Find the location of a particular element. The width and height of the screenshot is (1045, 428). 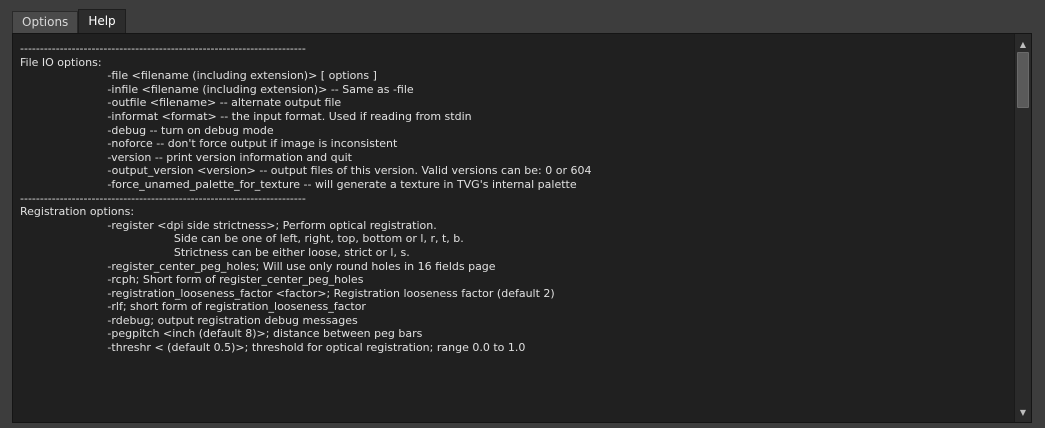

scroll-down-arrow-icon: ▼ is located at coordinates (1023, 412).